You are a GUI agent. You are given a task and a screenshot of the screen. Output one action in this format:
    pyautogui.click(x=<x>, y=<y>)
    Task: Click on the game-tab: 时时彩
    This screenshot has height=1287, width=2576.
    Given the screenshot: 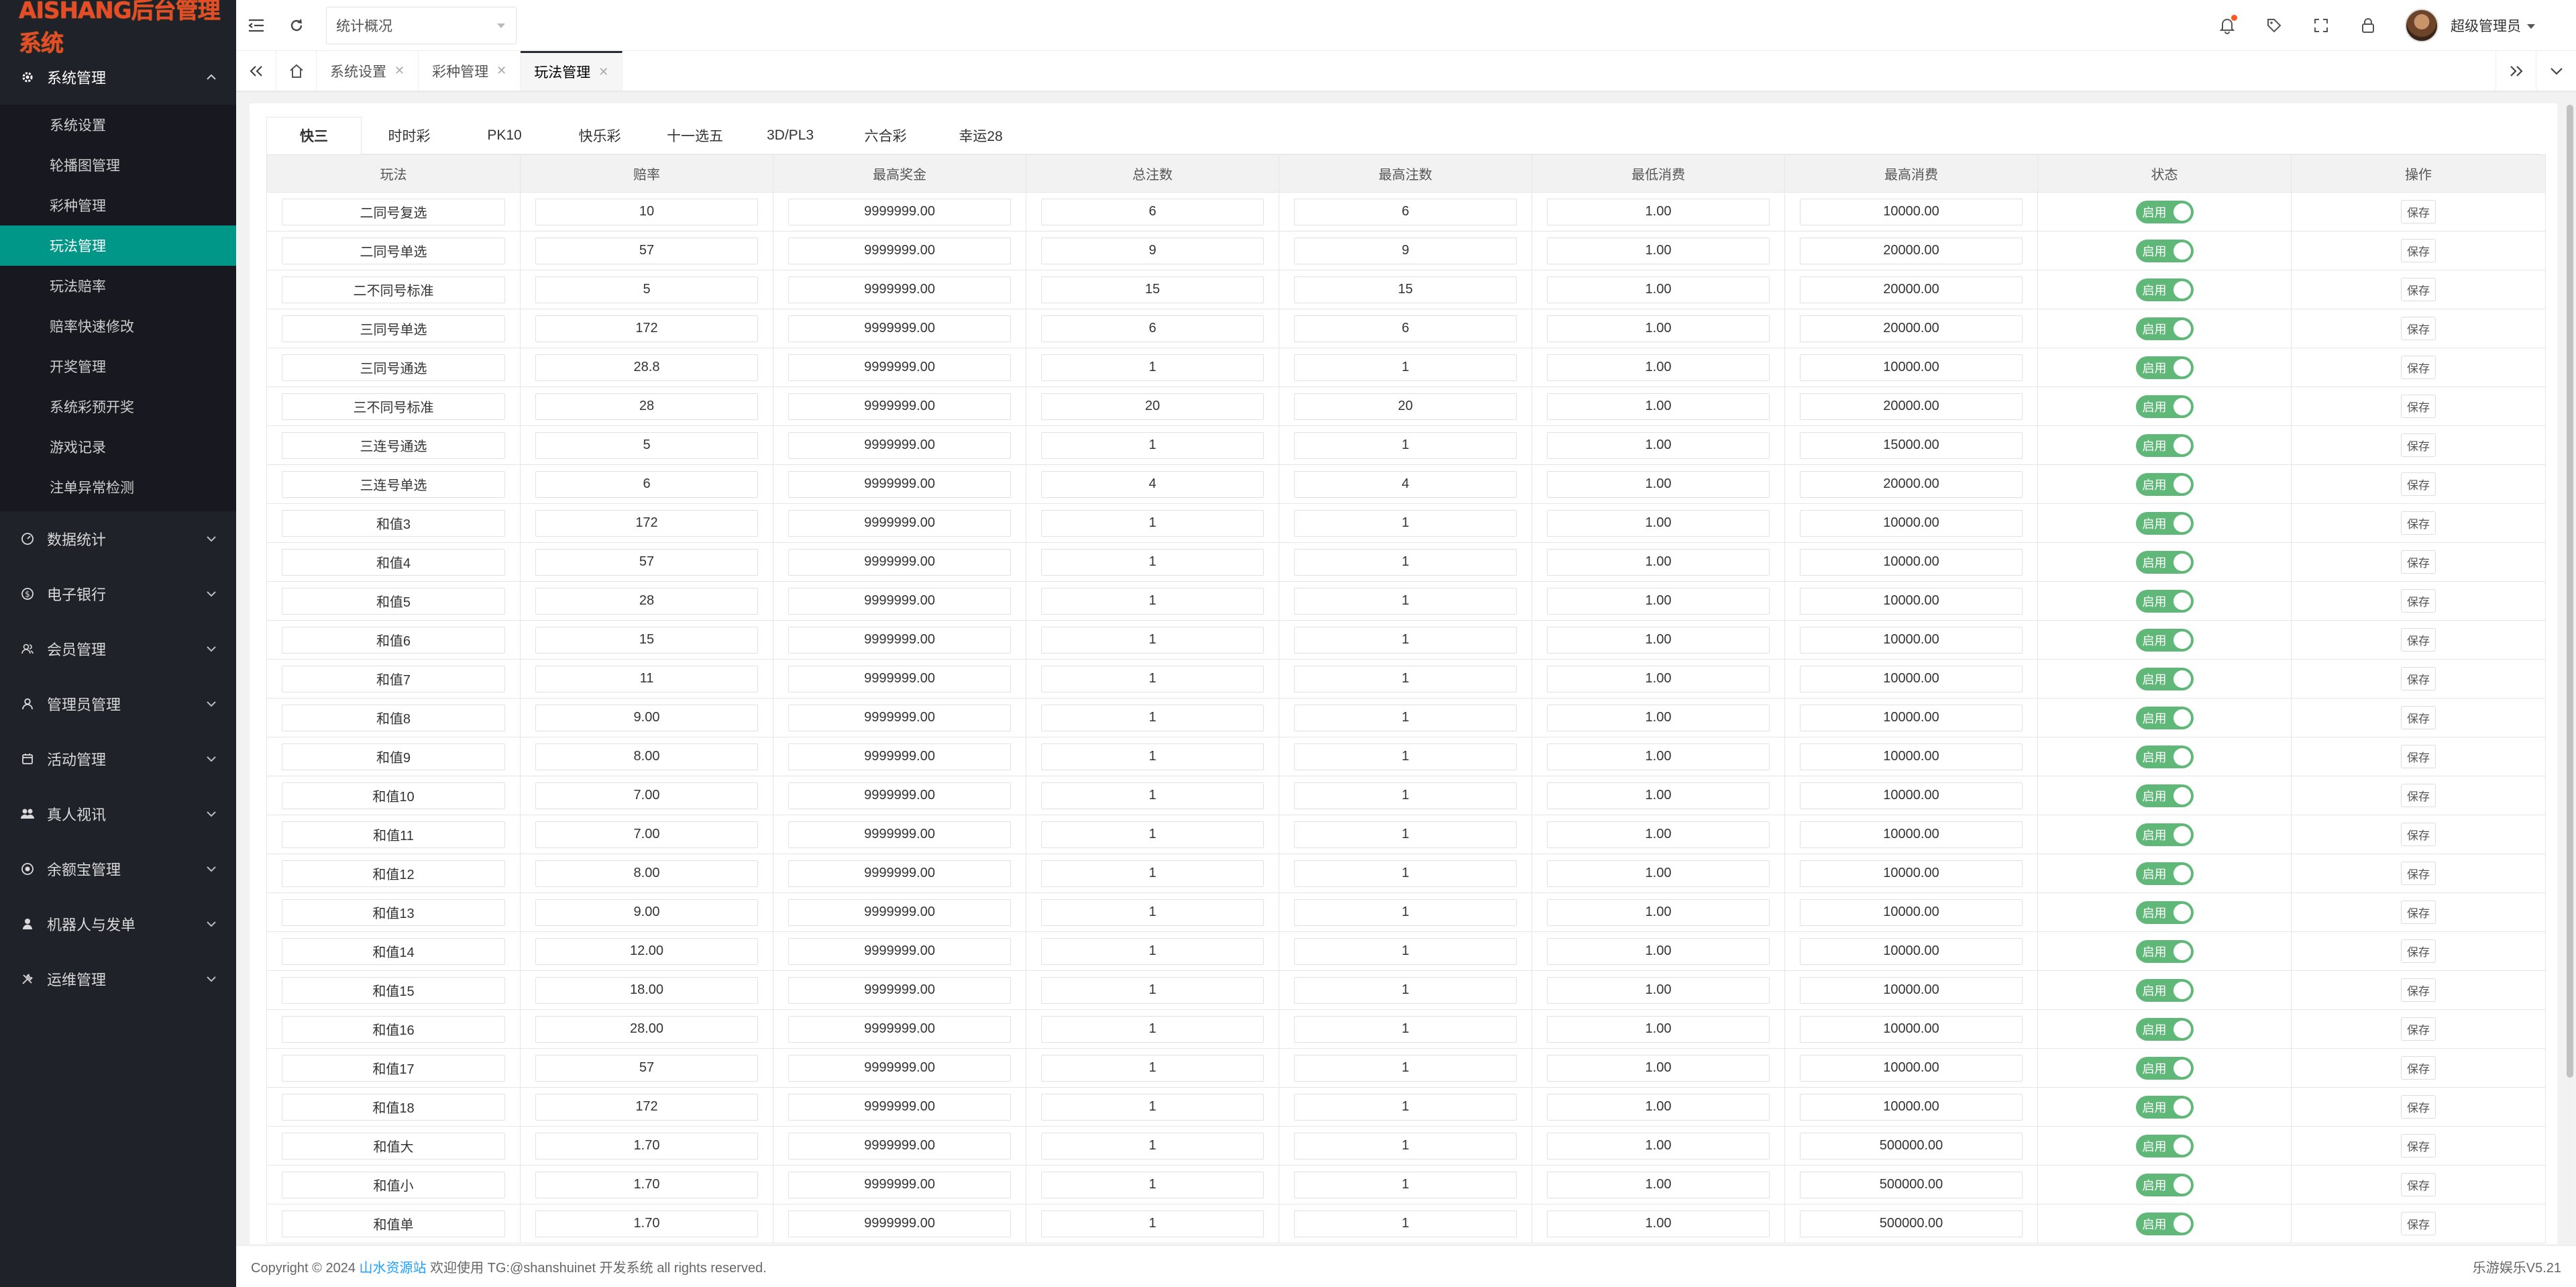 What is the action you would take?
    pyautogui.click(x=409, y=135)
    